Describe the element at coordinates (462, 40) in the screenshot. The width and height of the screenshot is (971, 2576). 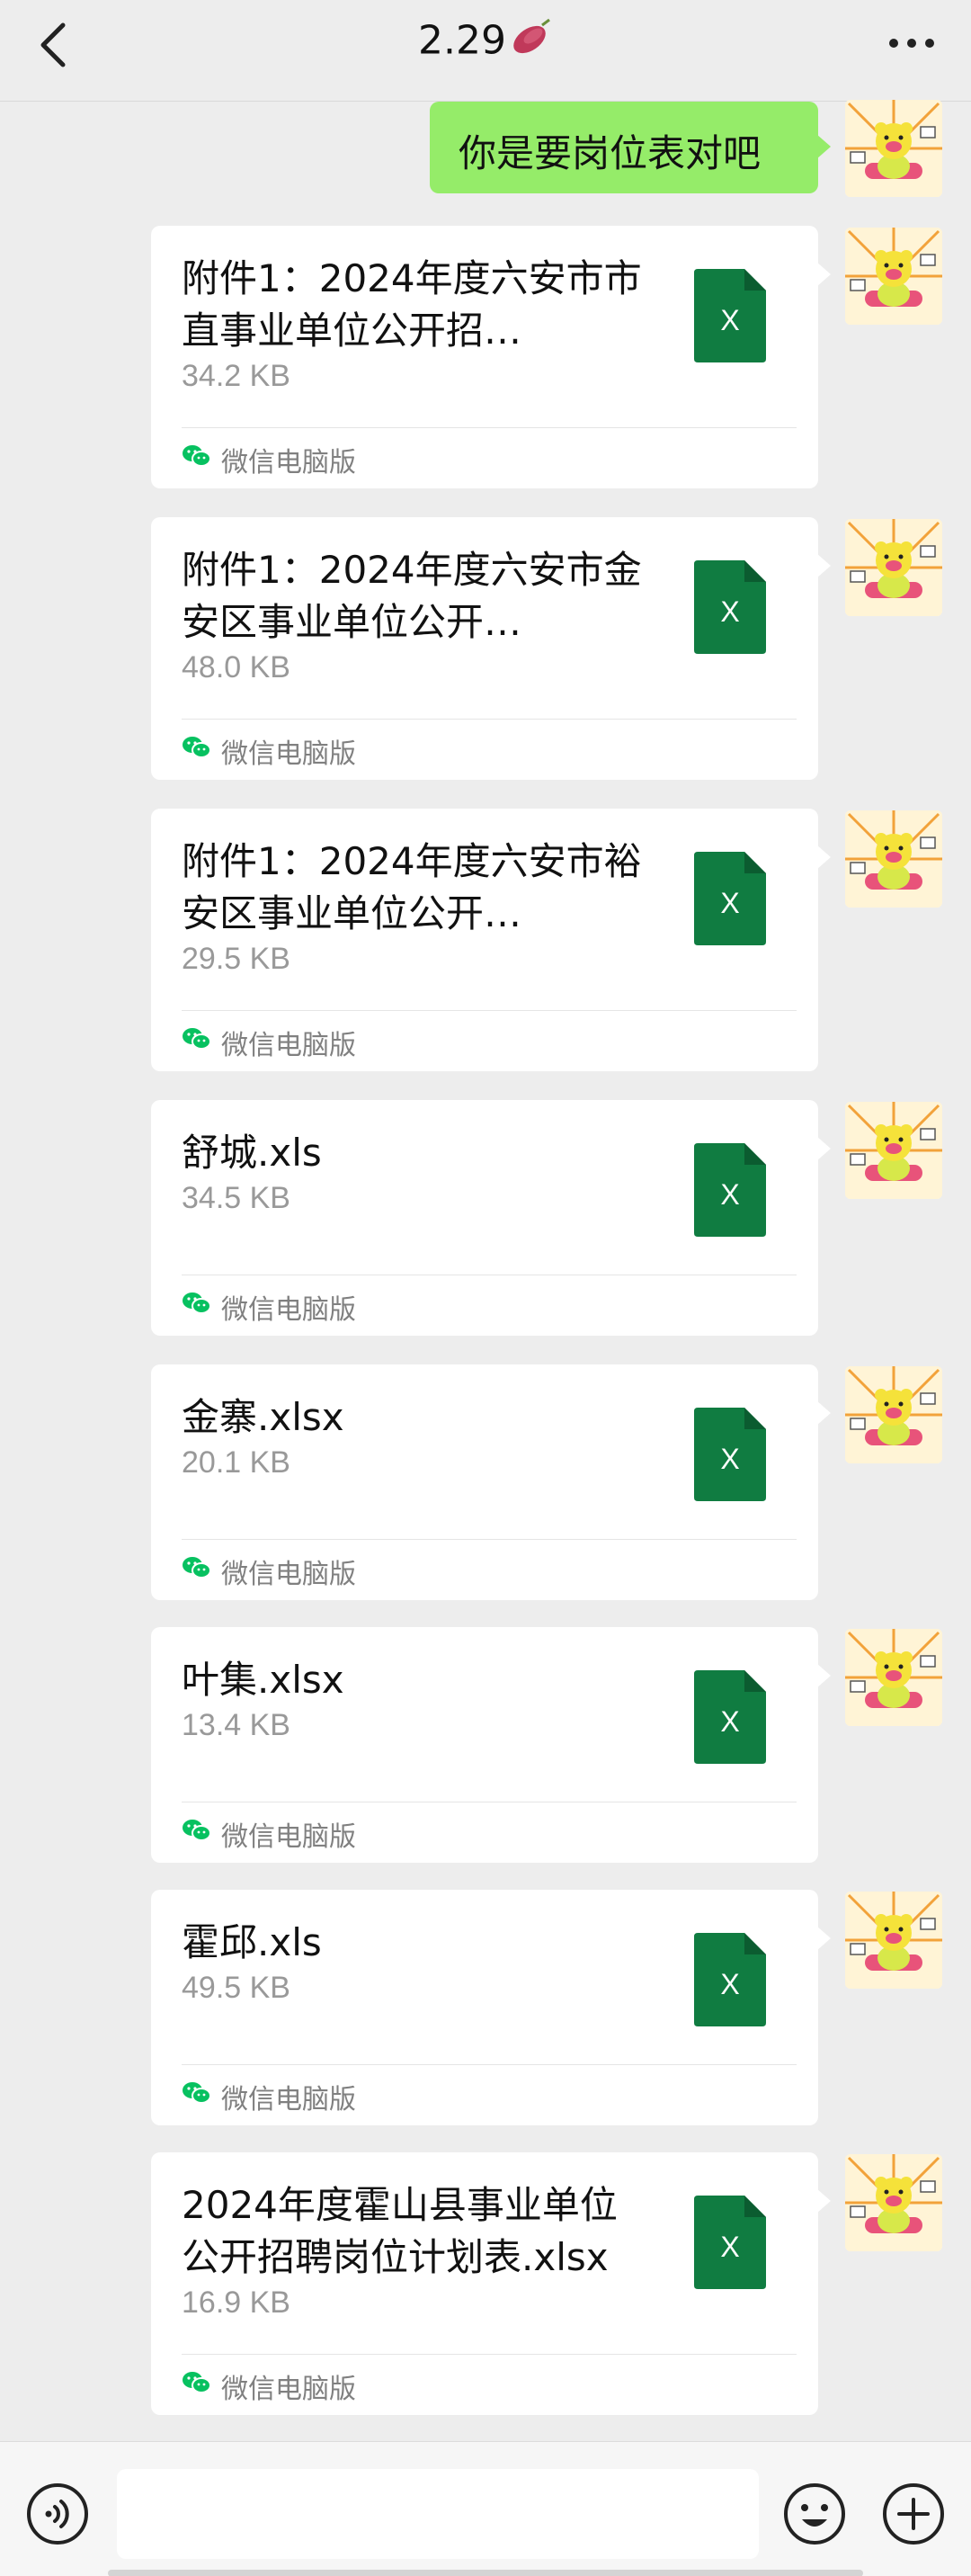
I see `chat-title-text: 2.29` at that location.